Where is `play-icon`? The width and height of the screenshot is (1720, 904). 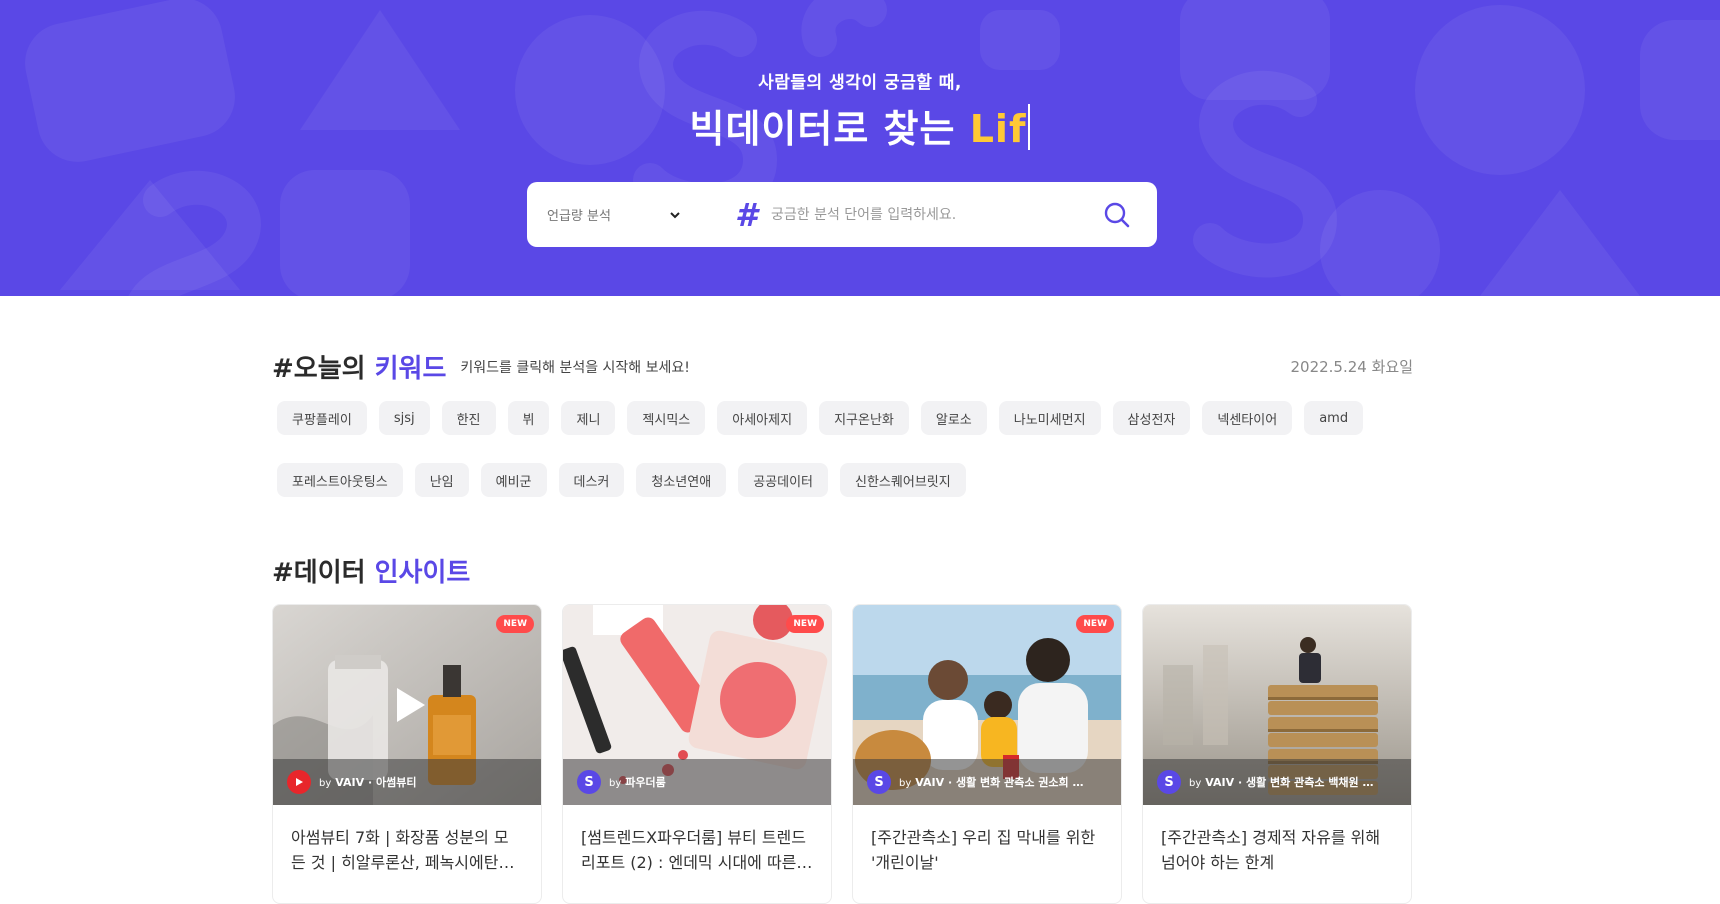
play-icon is located at coordinates (408, 705).